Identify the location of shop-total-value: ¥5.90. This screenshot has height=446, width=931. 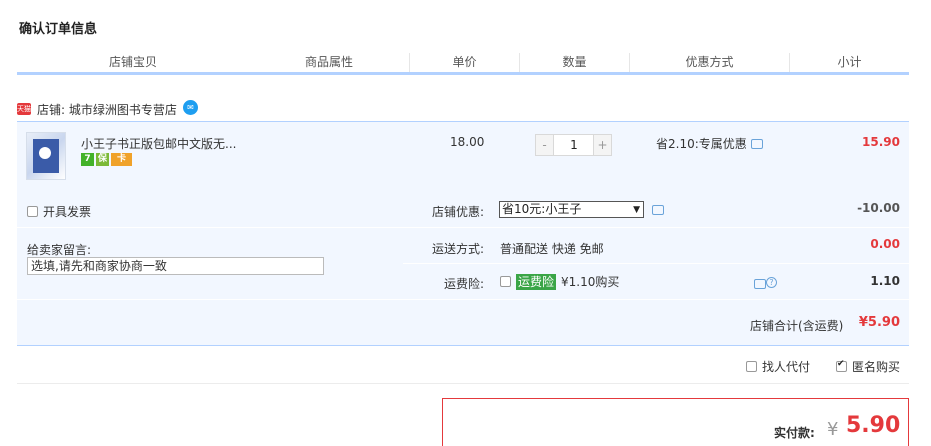
(879, 322).